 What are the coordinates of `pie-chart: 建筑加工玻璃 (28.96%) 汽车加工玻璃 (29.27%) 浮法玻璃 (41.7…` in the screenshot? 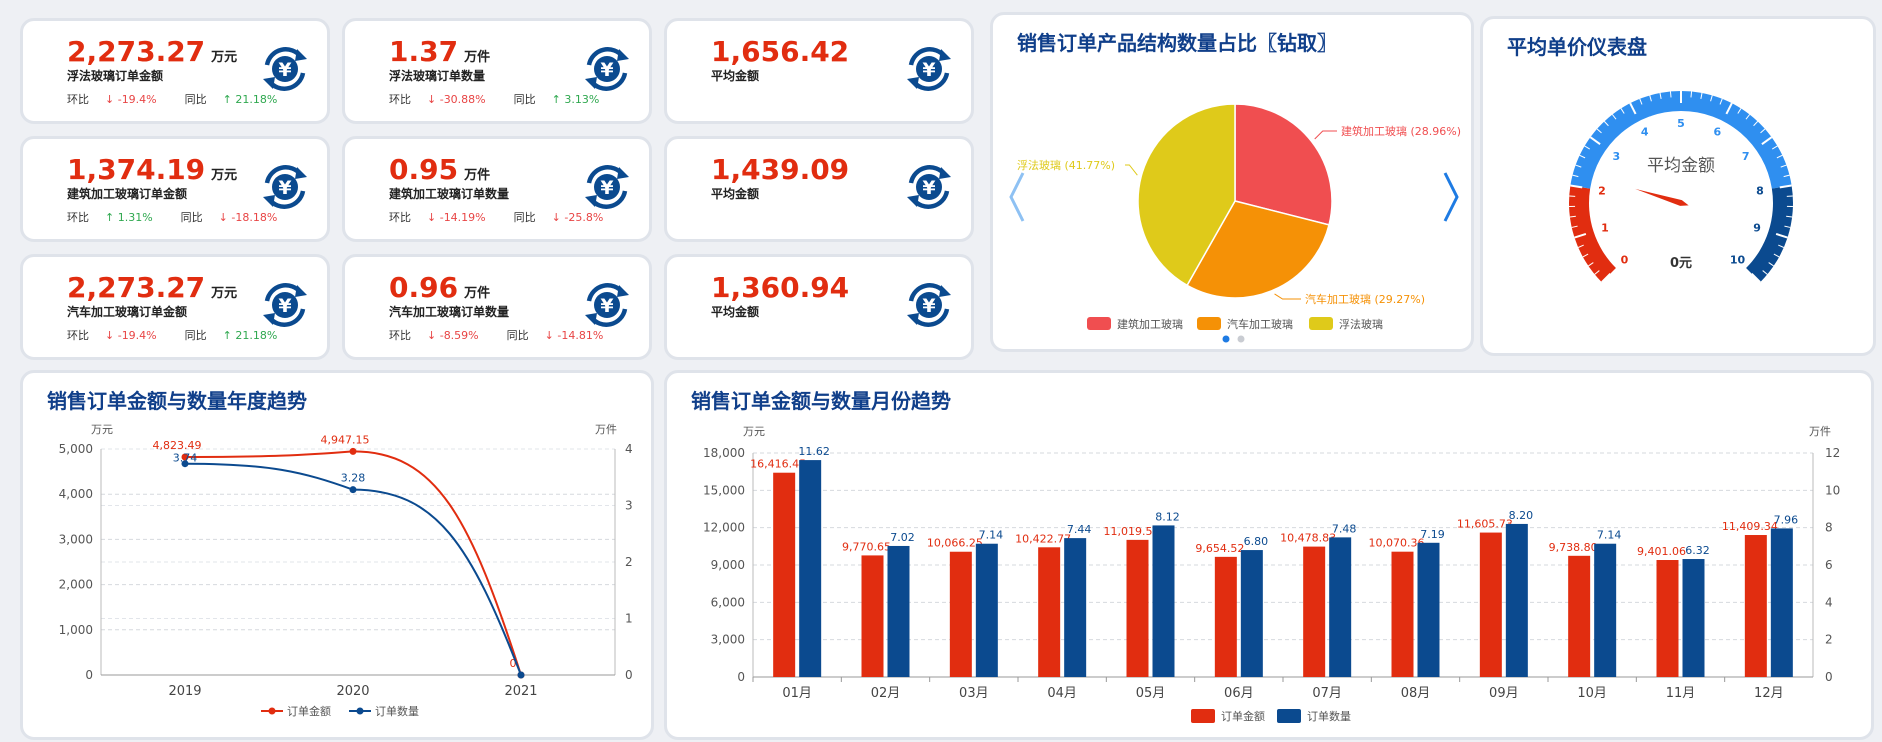 It's located at (1232, 182).